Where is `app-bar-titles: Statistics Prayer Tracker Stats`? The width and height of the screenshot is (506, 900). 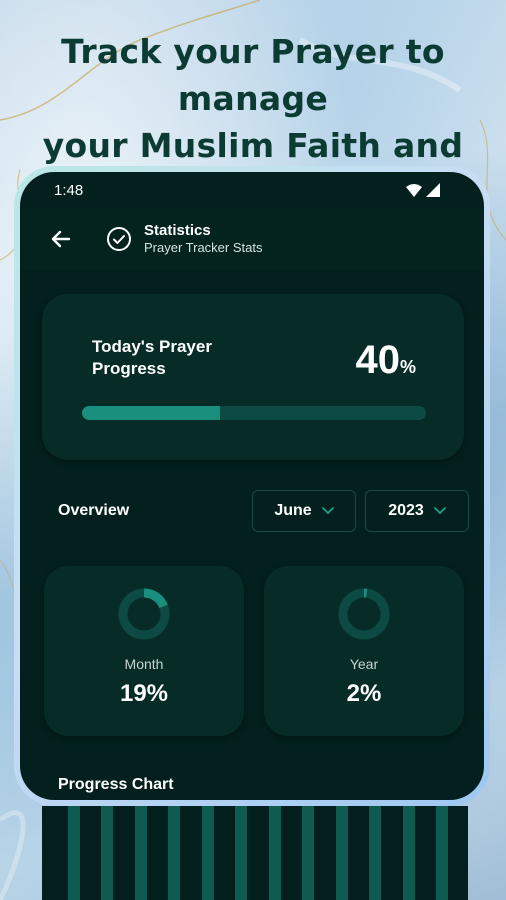 app-bar-titles: Statistics Prayer Tracker Stats is located at coordinates (203, 239).